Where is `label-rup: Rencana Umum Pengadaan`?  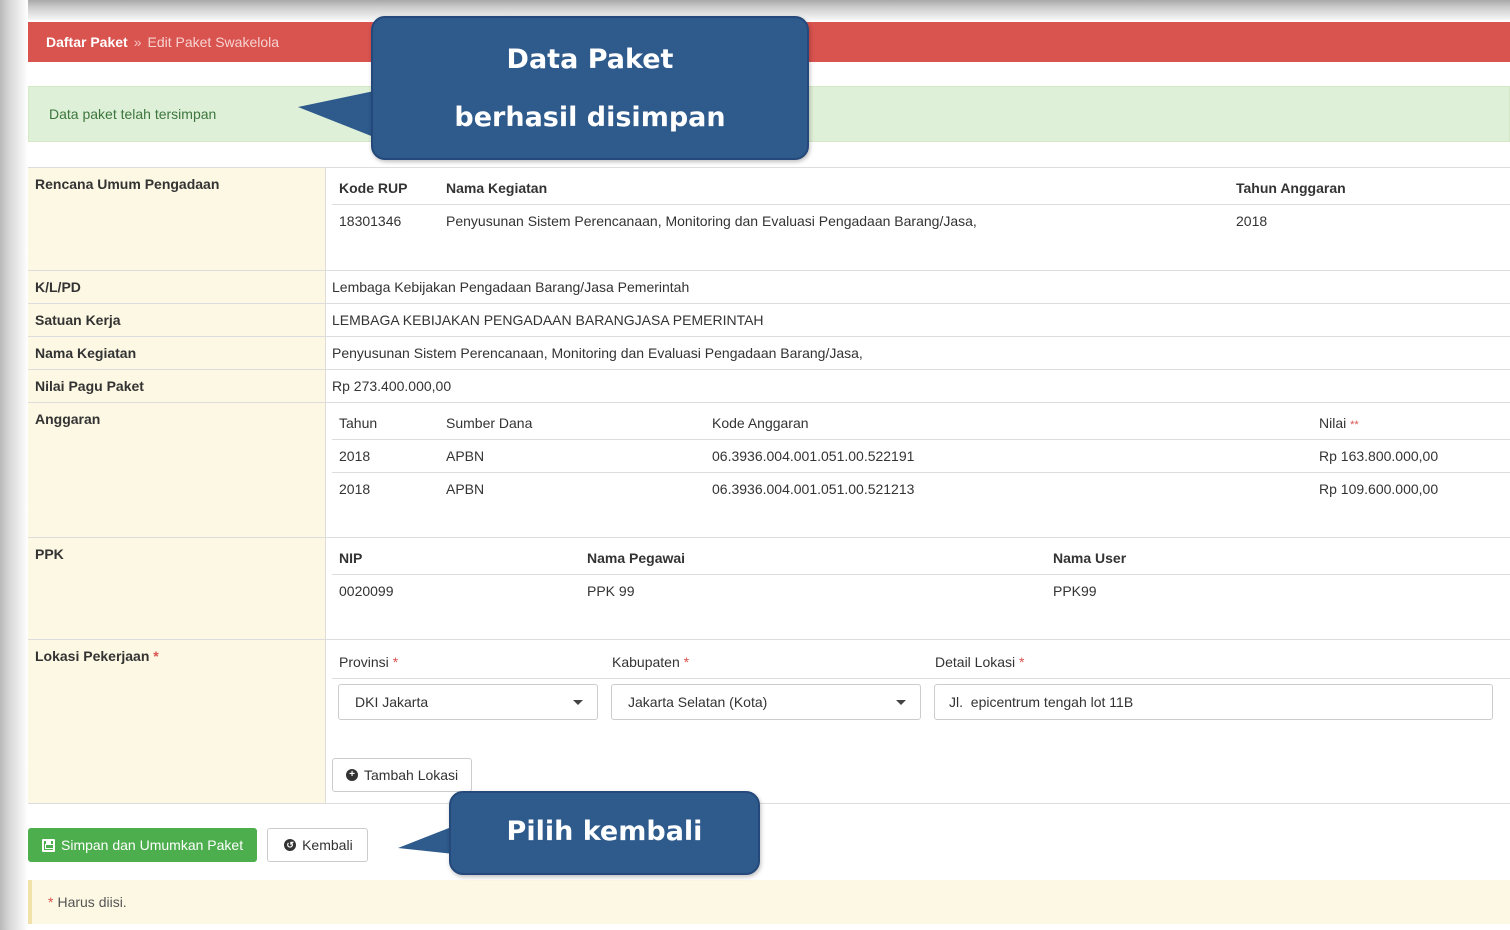 label-rup: Rencana Umum Pengadaan is located at coordinates (177, 219).